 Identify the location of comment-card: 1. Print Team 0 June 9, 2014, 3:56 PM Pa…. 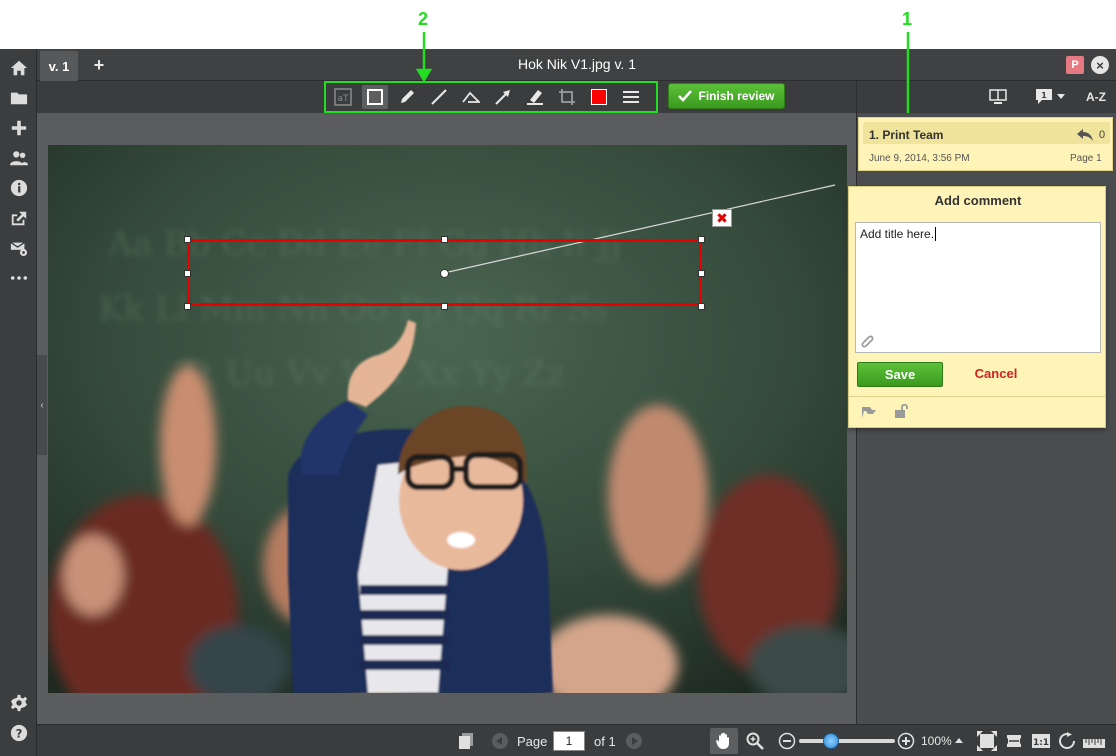
(985, 144).